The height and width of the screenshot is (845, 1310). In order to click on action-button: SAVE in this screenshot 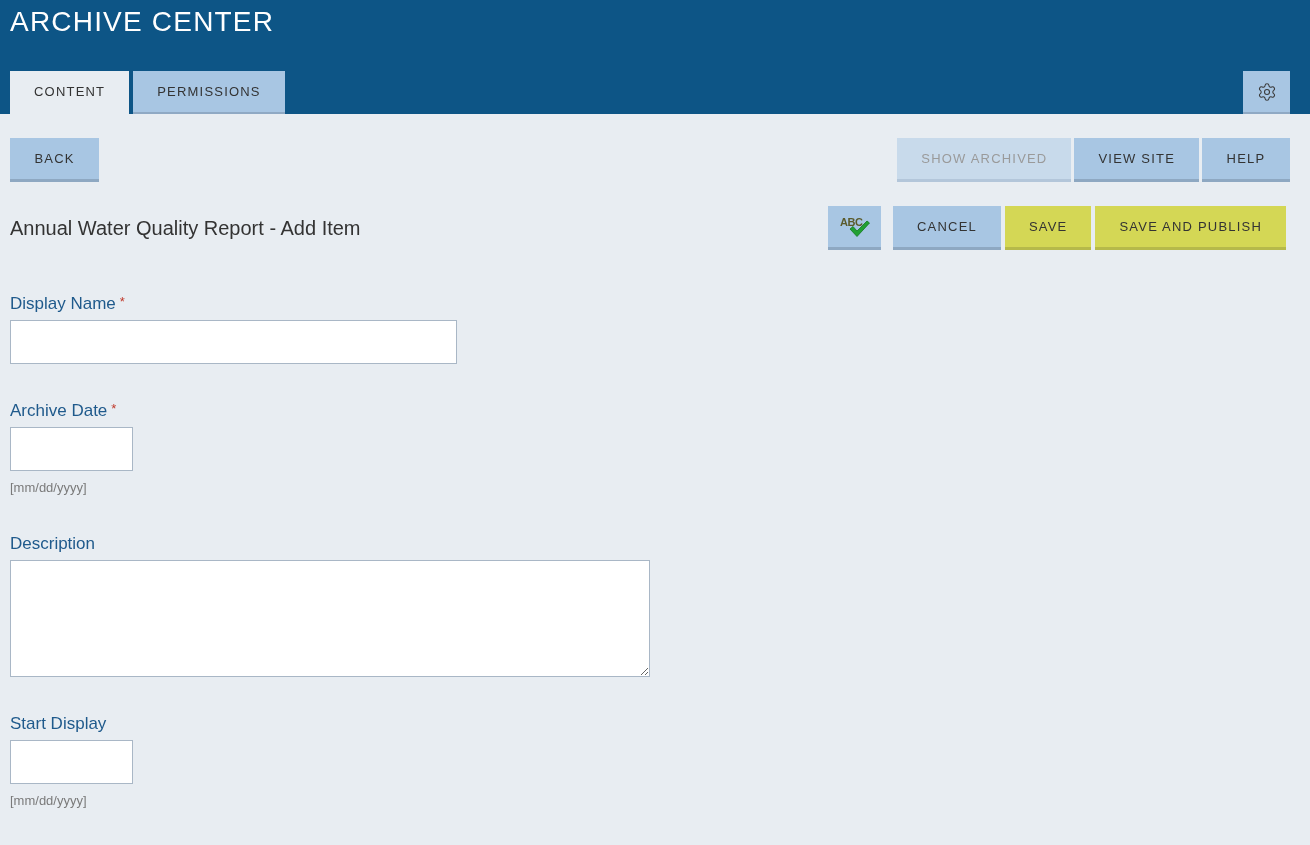, I will do `click(1048, 228)`.